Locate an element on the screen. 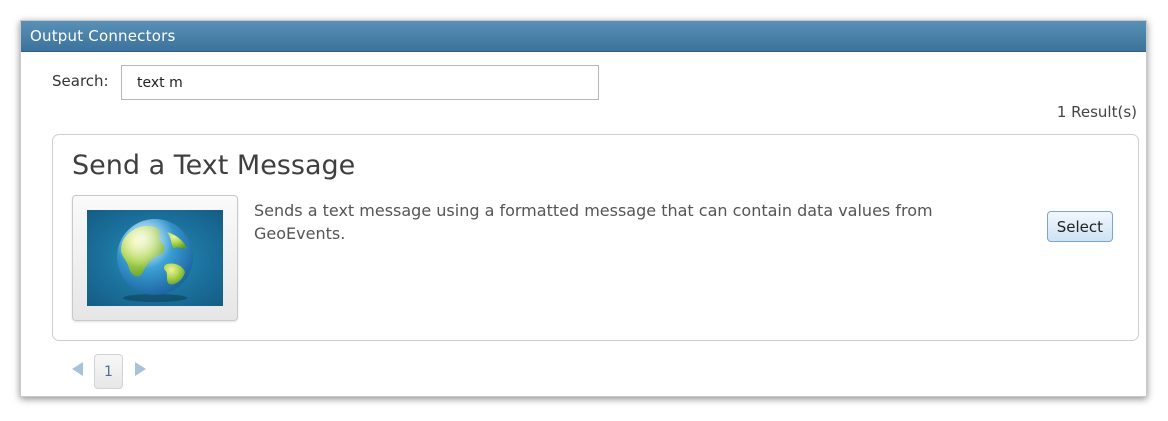 The image size is (1168, 421). connector-title: Send a Text Message is located at coordinates (214, 165).